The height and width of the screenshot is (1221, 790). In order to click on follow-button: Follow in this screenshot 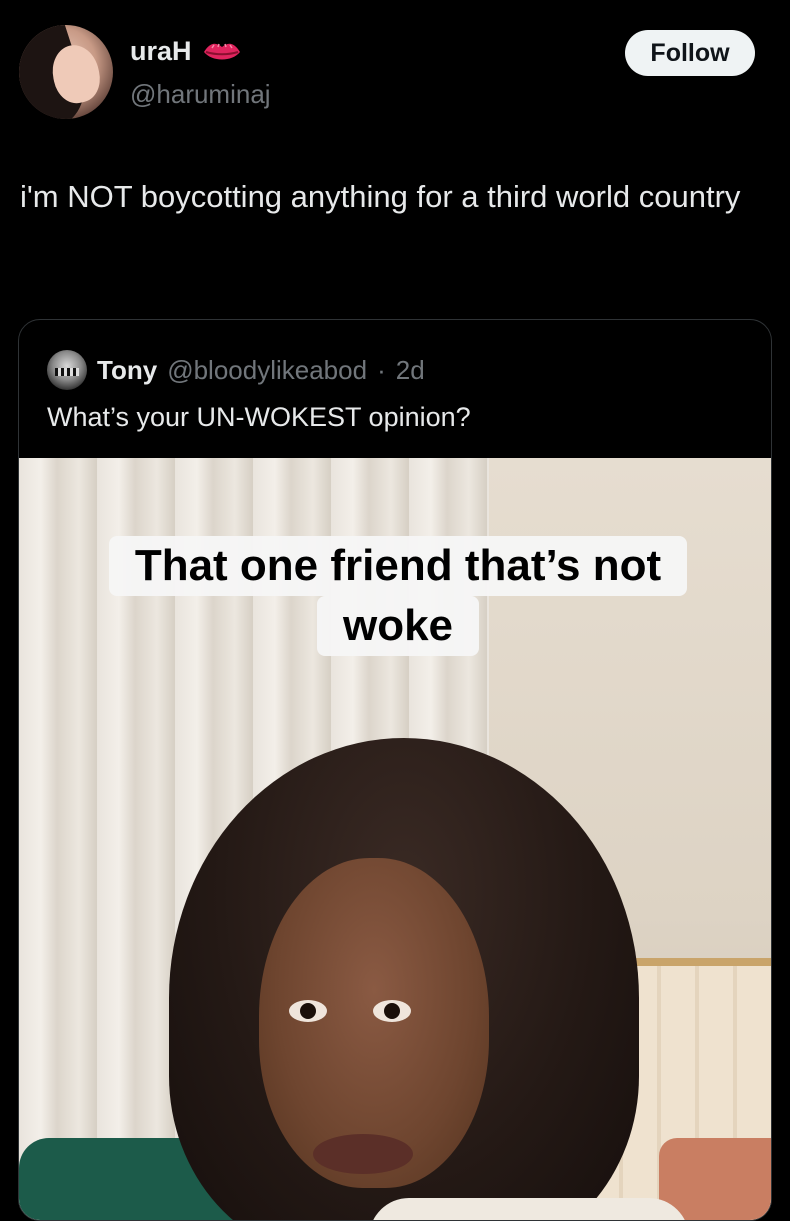, I will do `click(690, 53)`.